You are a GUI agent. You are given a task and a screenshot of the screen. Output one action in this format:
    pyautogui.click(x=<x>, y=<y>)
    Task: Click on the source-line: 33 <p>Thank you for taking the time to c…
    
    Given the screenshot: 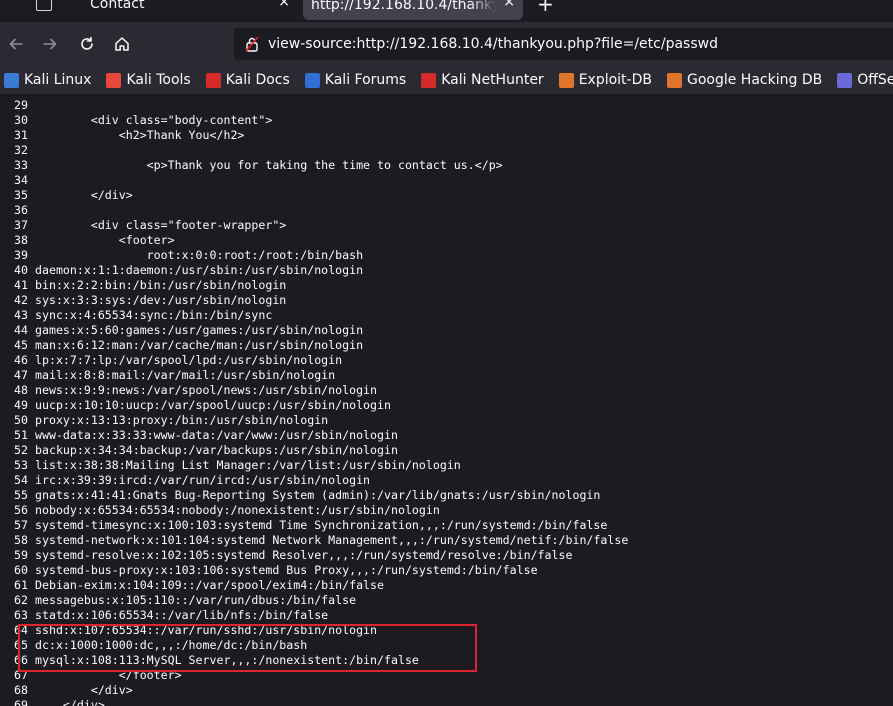 What is the action you would take?
    pyautogui.click(x=251, y=165)
    